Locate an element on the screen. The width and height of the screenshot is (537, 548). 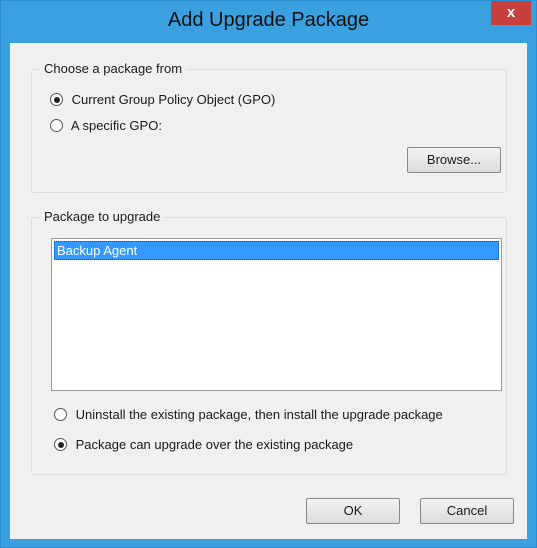
radio-current-gpo: Current Group Policy Object (GPO) is located at coordinates (162, 100).